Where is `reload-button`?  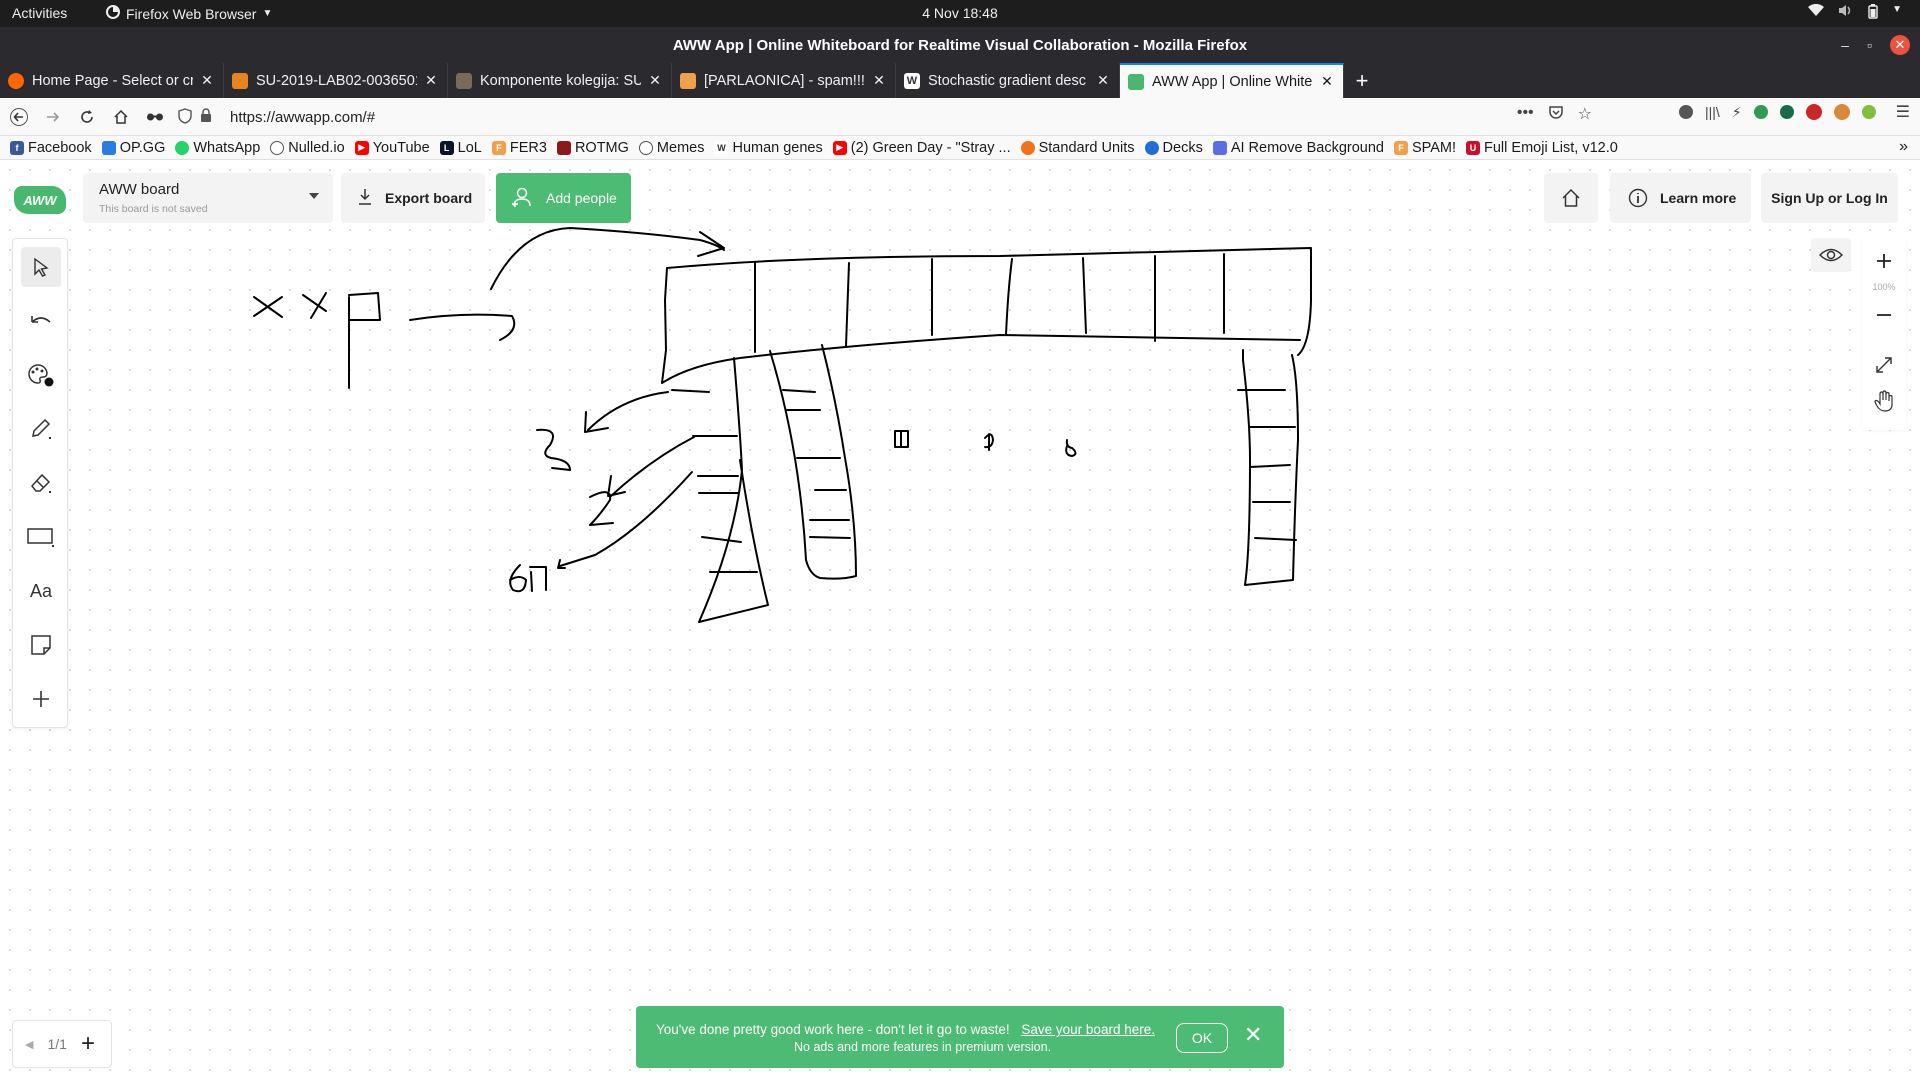
reload-button is located at coordinates (87, 117).